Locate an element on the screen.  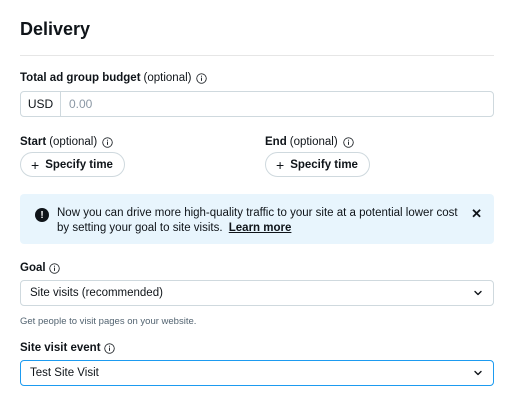
learn-more-link: Learn more is located at coordinates (260, 228).